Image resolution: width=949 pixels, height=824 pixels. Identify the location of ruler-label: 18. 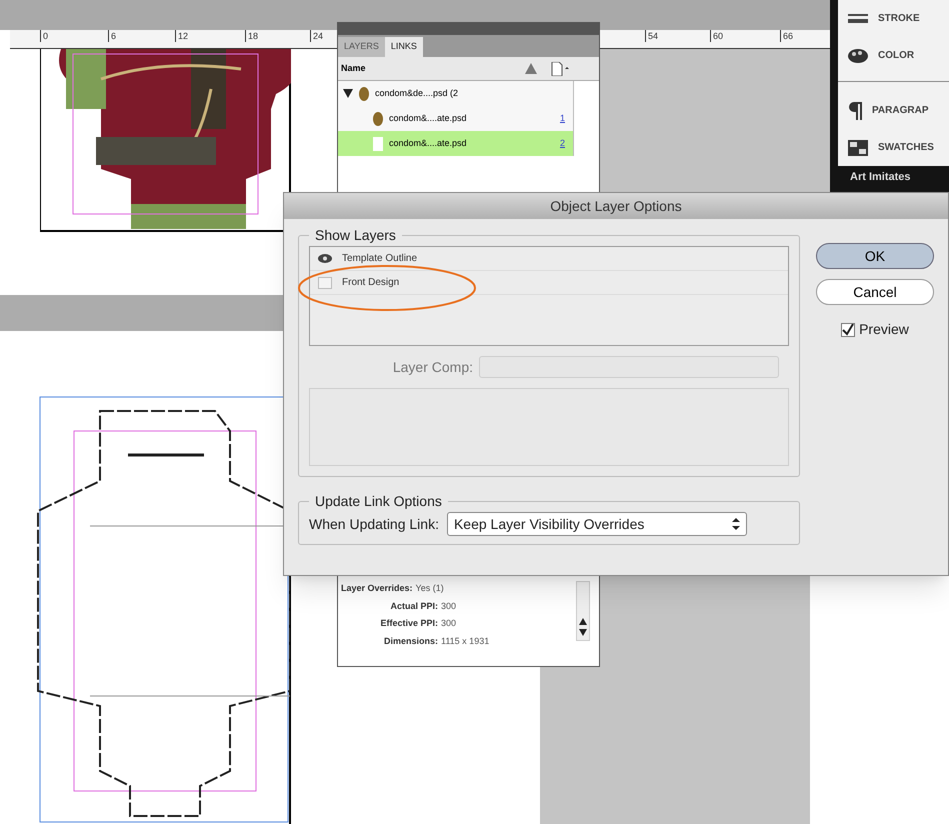
(251, 36).